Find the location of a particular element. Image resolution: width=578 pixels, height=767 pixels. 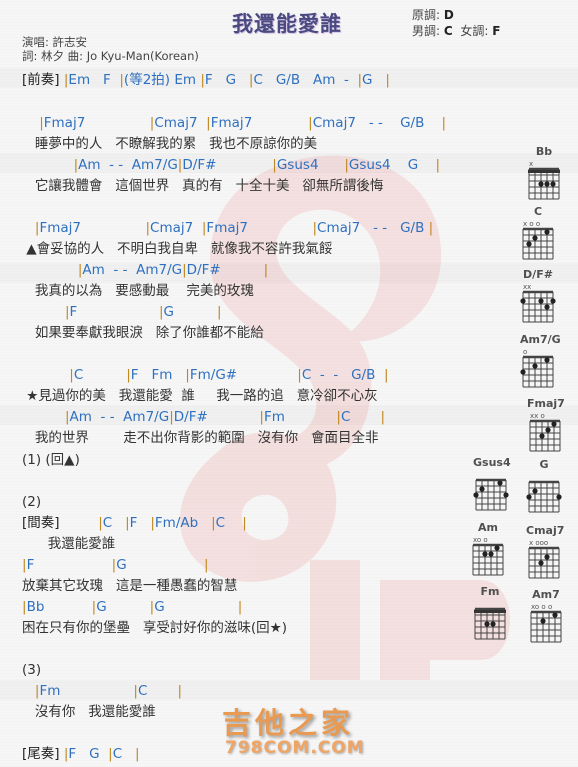

section-number: (3) is located at coordinates (32, 670).